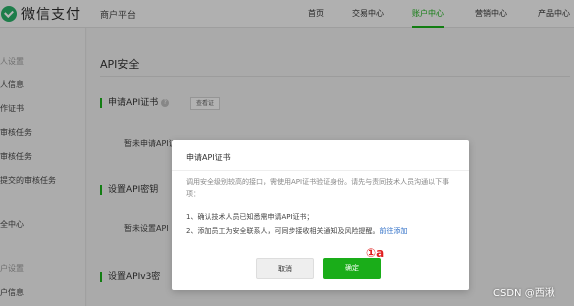  Describe the element at coordinates (285, 268) in the screenshot. I see `cancel-button: 取消` at that location.